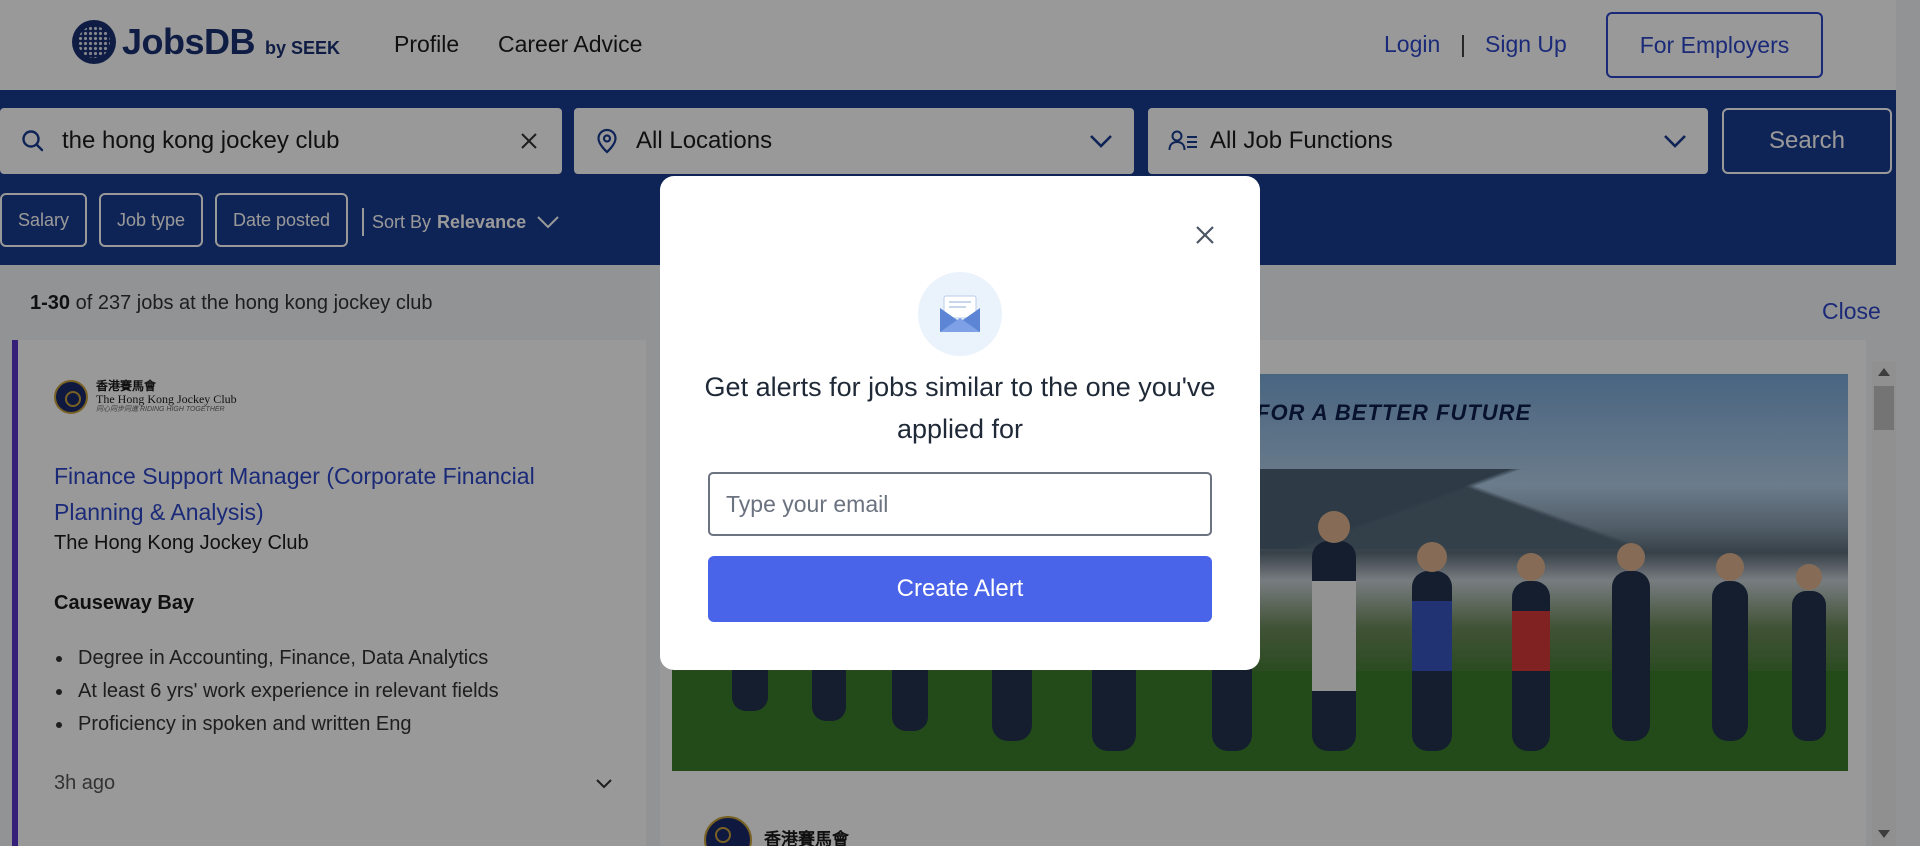  Describe the element at coordinates (960, 589) in the screenshot. I see `create-alert-button: Create Alert` at that location.